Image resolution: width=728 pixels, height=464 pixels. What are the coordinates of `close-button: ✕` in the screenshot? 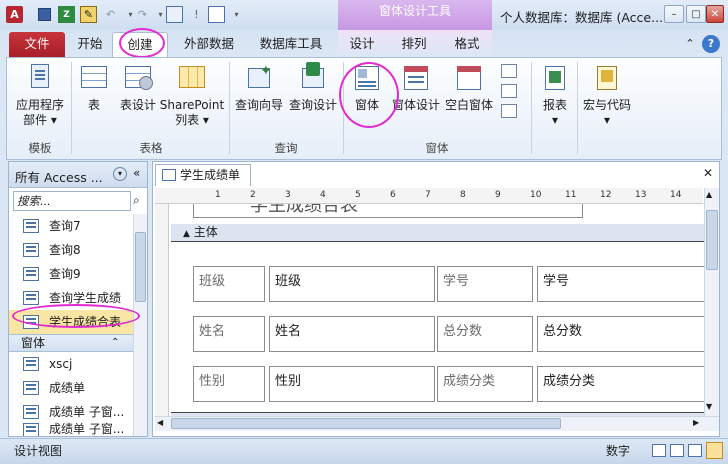 It's located at (715, 14).